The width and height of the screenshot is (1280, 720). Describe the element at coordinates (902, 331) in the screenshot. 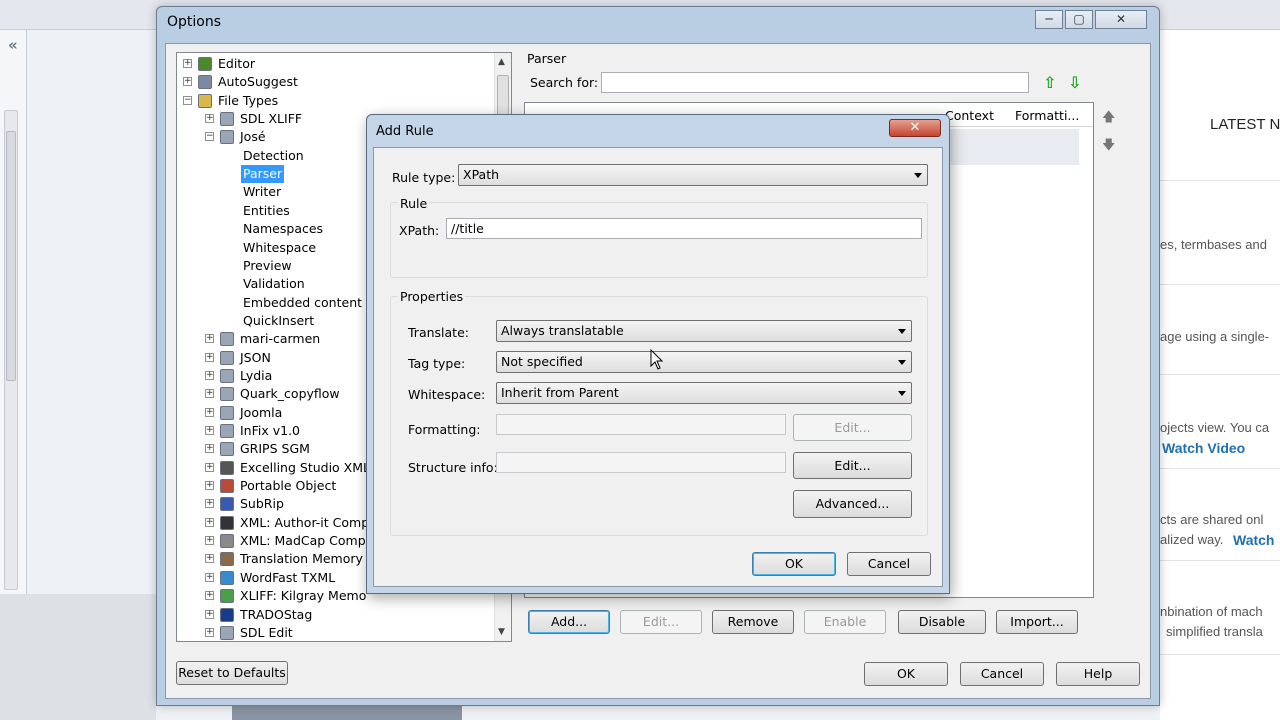

I see `dropdown-caret-icon` at that location.